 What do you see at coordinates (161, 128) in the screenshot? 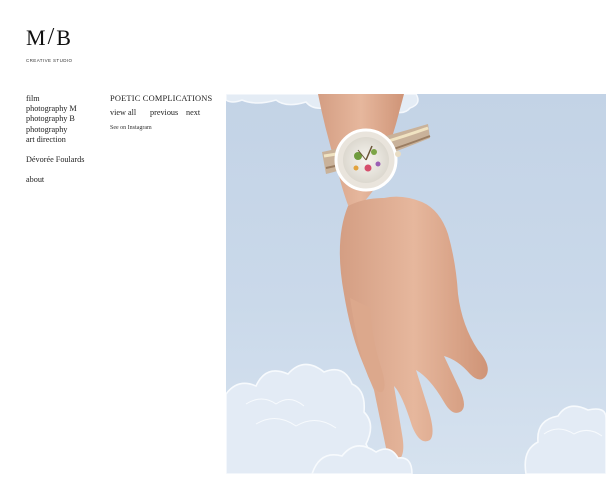
I see `instagram-link: See on Instagram` at bounding box center [161, 128].